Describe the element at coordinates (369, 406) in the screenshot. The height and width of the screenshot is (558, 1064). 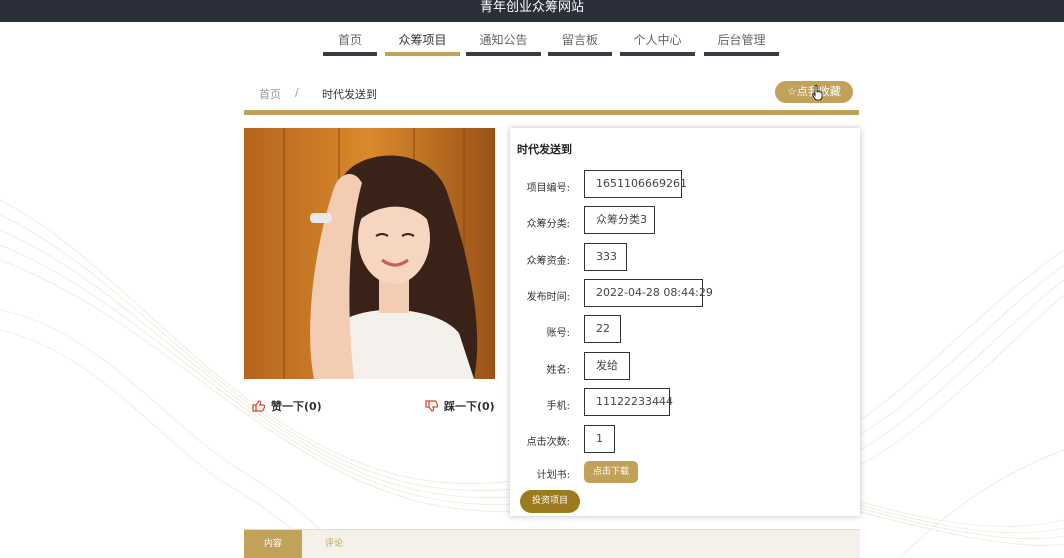
I see `vote-row: 赞一下(0) 踩一下(0)` at that location.